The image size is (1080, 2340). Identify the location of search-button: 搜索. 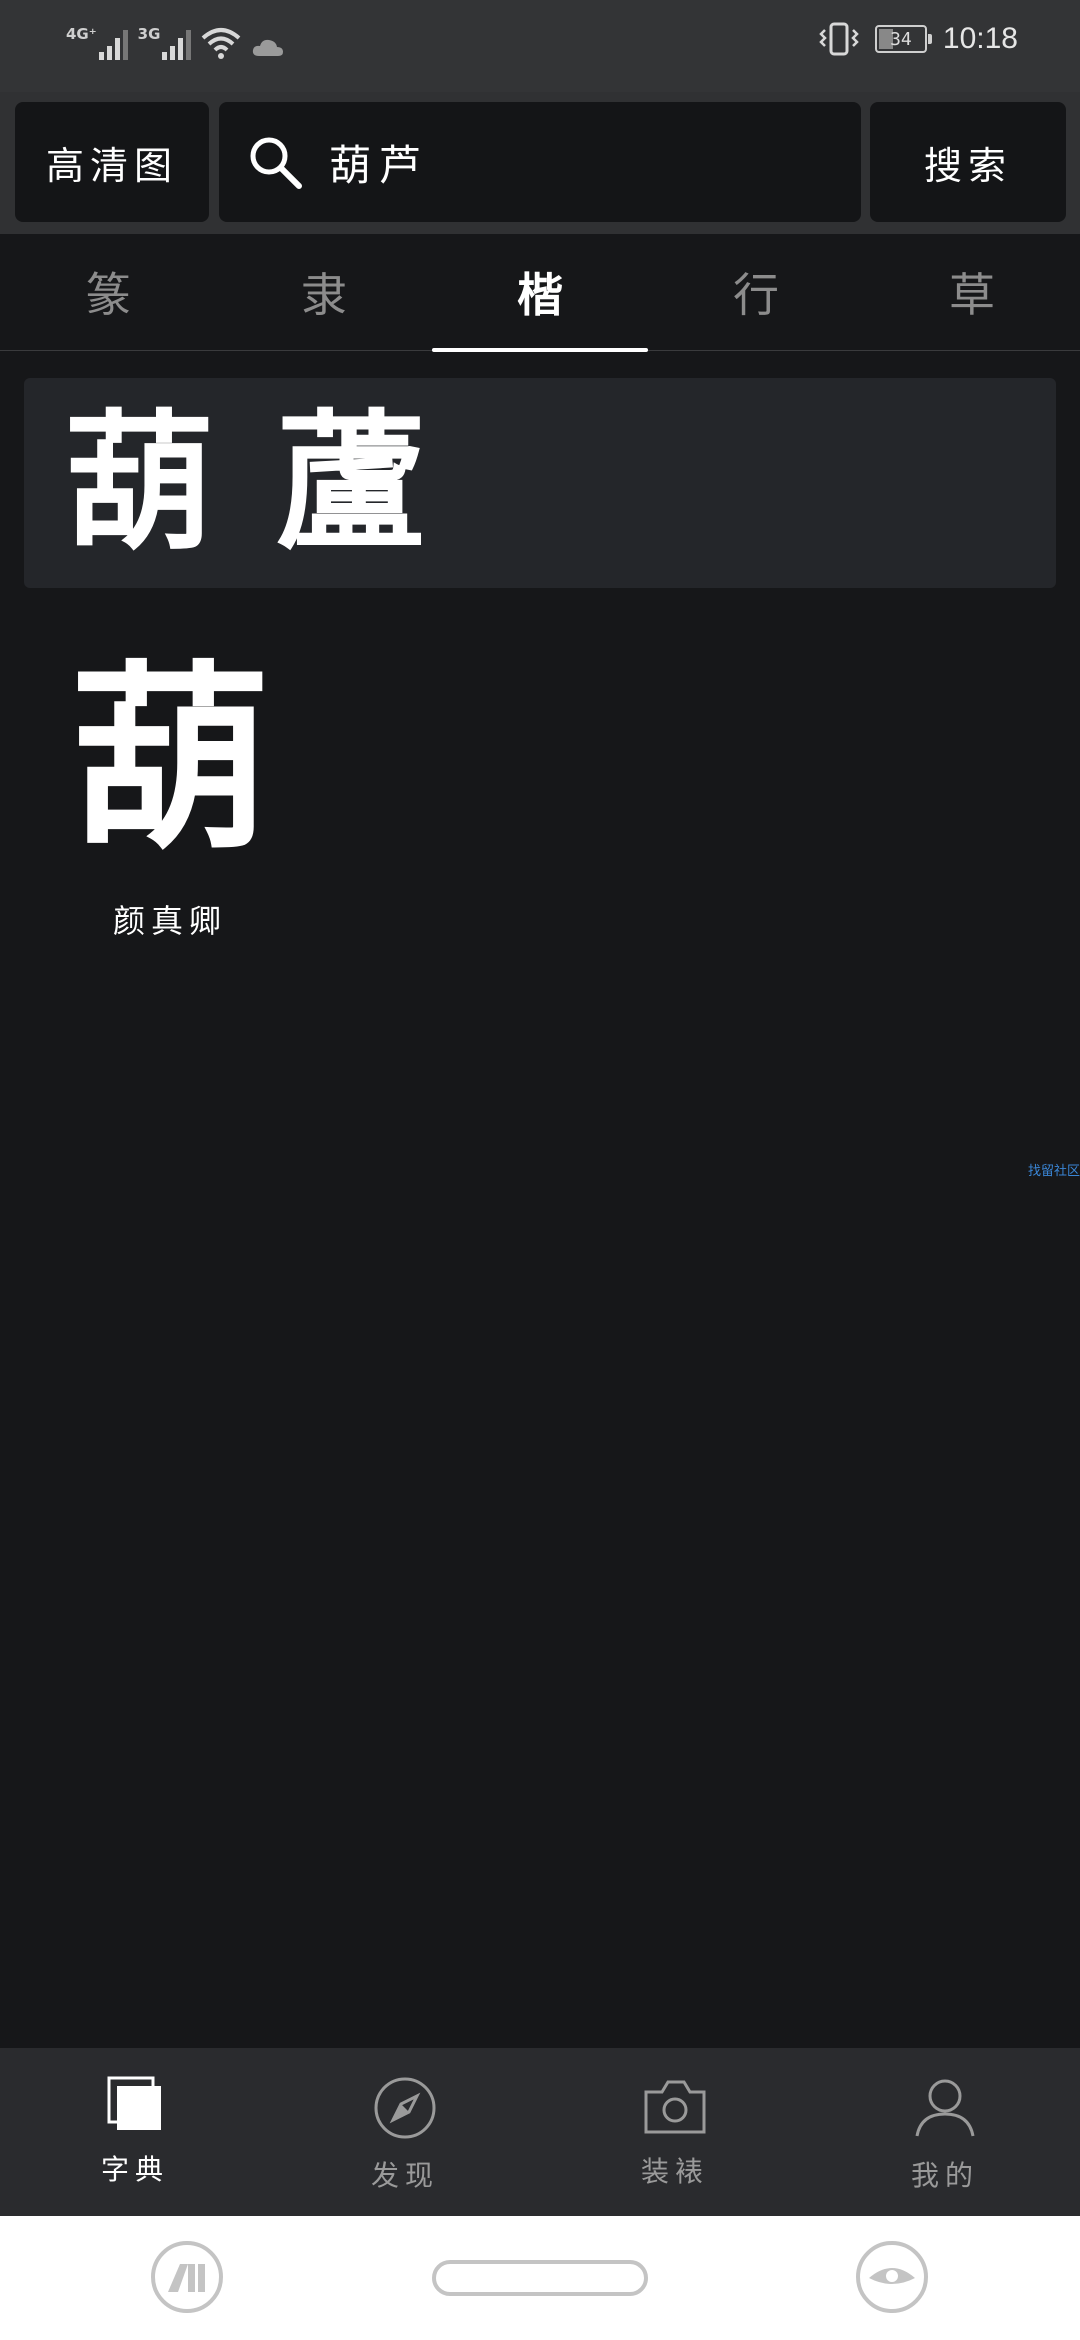
(968, 162).